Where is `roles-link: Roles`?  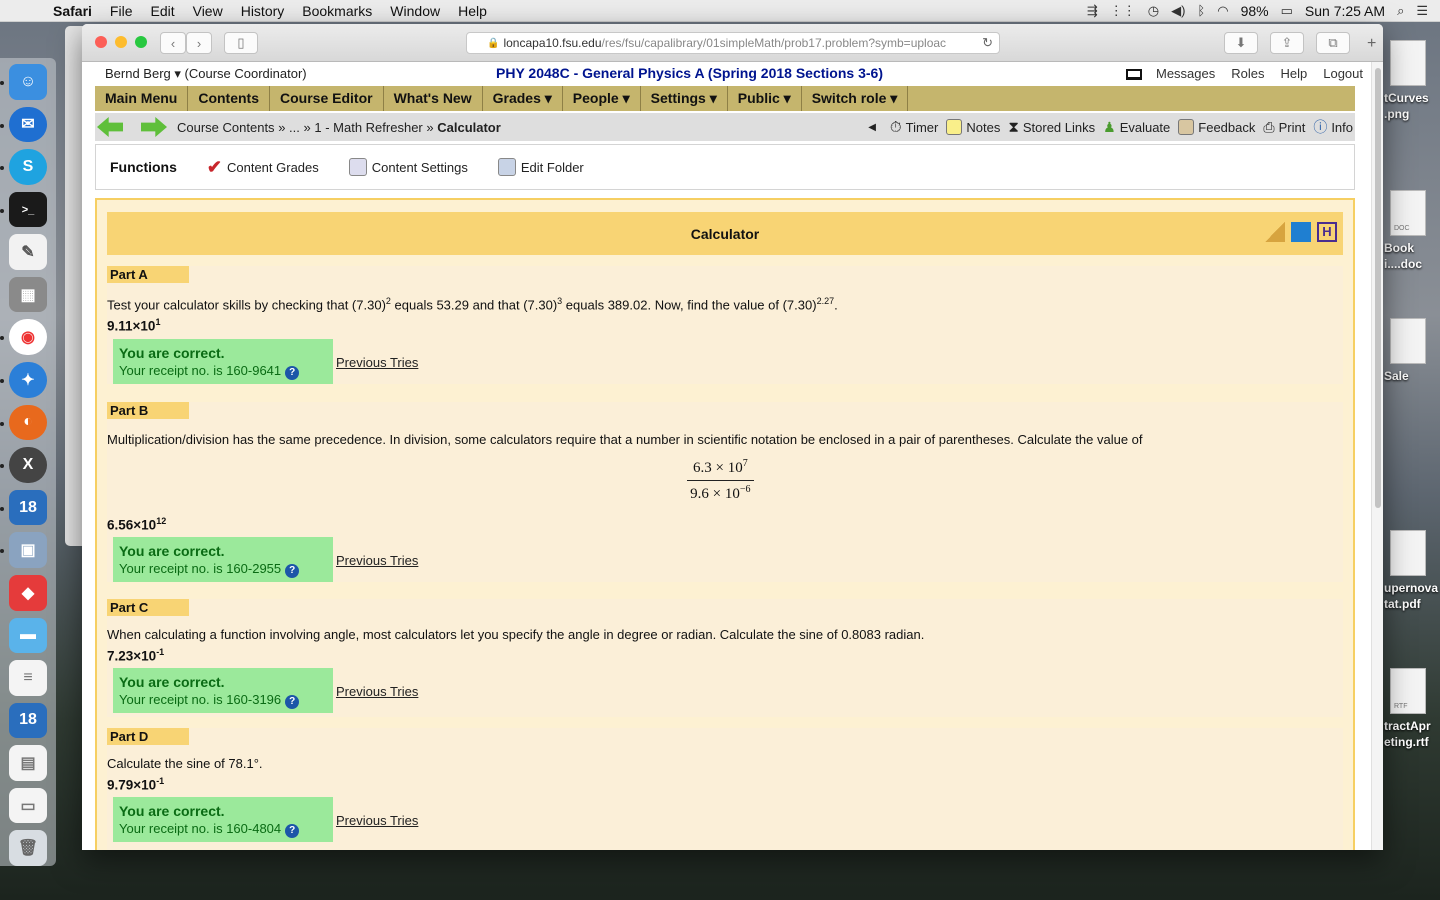 roles-link: Roles is located at coordinates (1247, 73).